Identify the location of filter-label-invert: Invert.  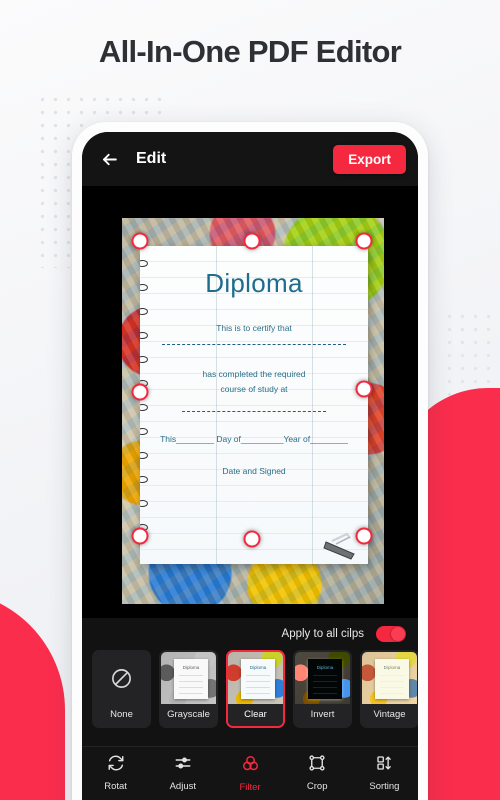
(322, 715).